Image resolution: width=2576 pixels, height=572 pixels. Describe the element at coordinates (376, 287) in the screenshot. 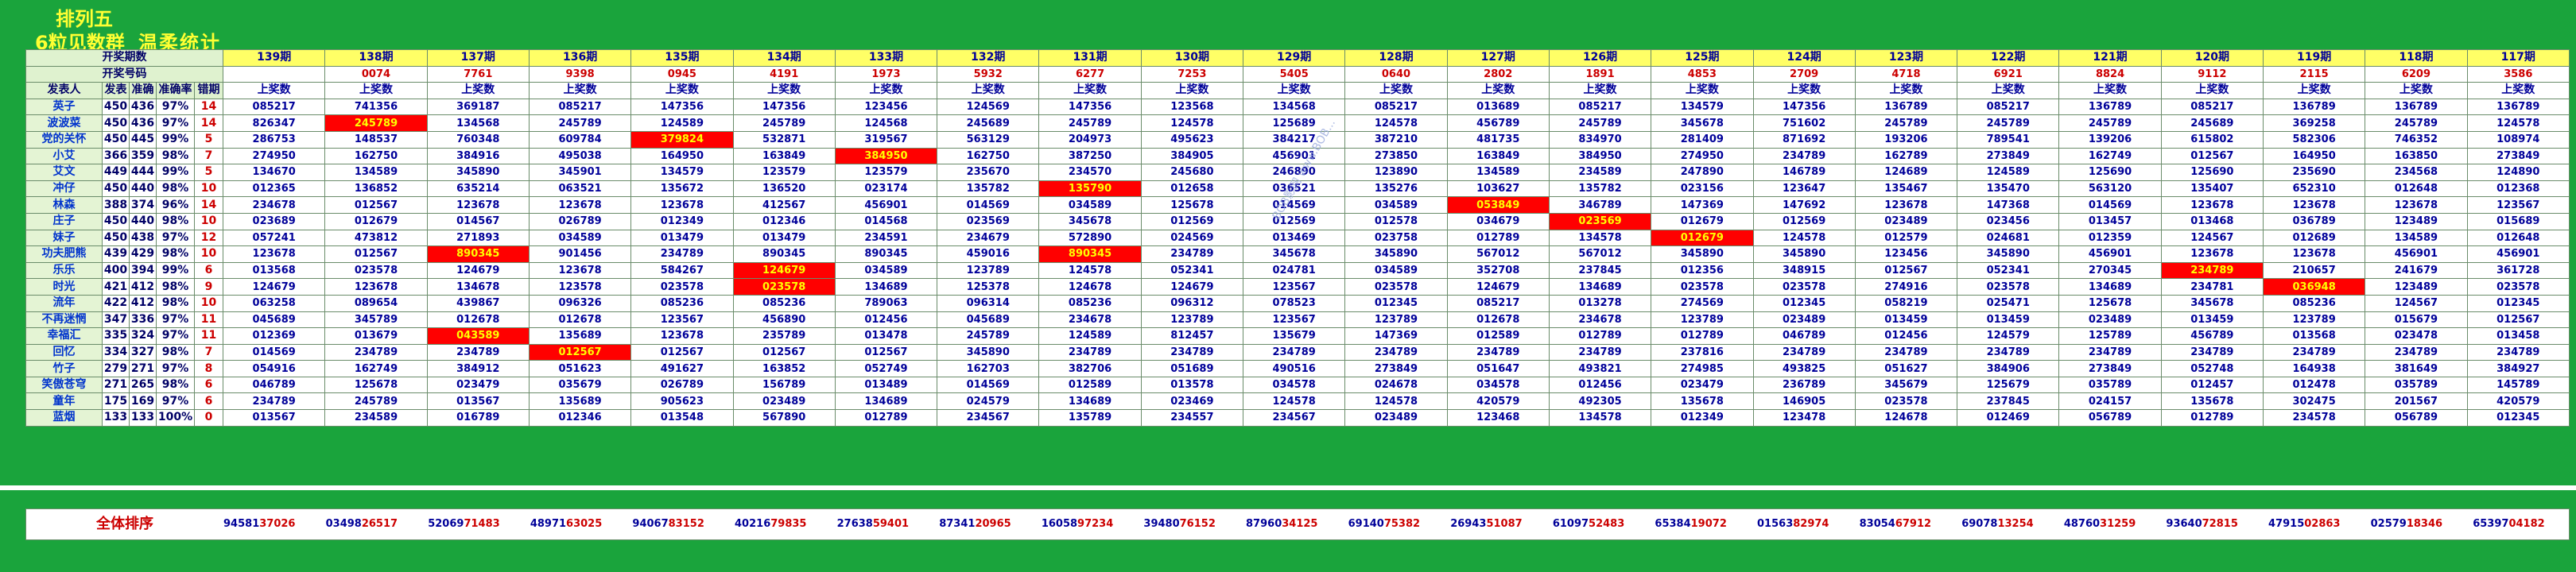

I see `prediction-cell: 123678` at that location.